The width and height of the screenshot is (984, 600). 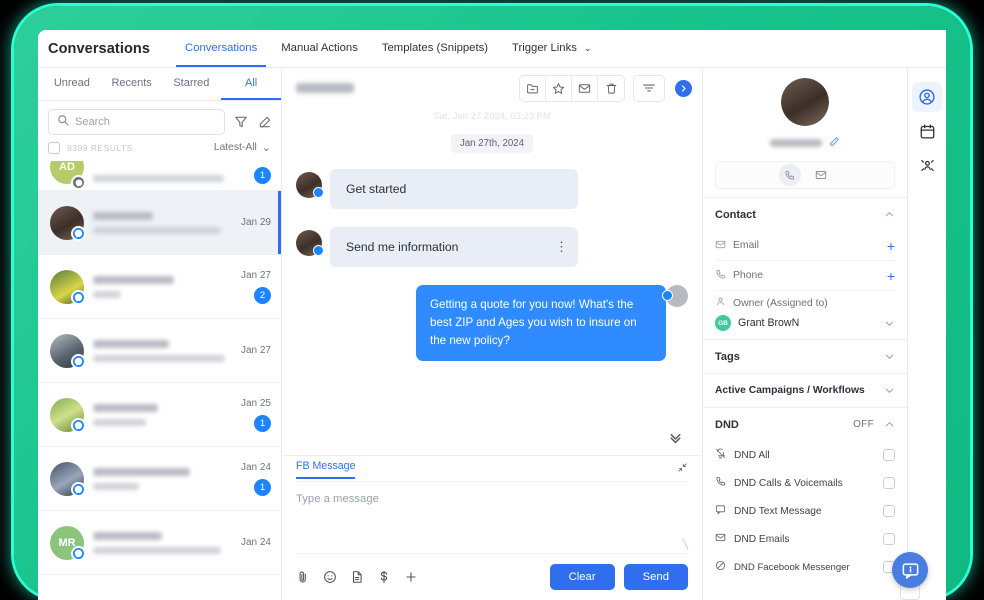 What do you see at coordinates (927, 165) in the screenshot?
I see `opportunities-icon` at bounding box center [927, 165].